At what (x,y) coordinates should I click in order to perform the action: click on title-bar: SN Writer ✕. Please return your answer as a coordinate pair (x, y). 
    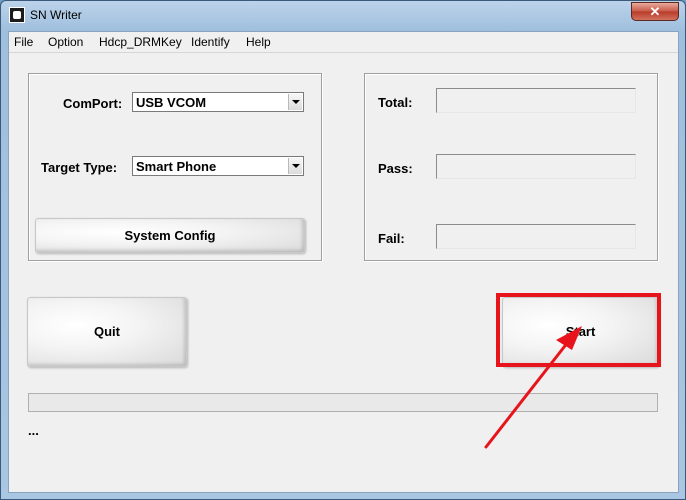
    Looking at the image, I should click on (343, 15).